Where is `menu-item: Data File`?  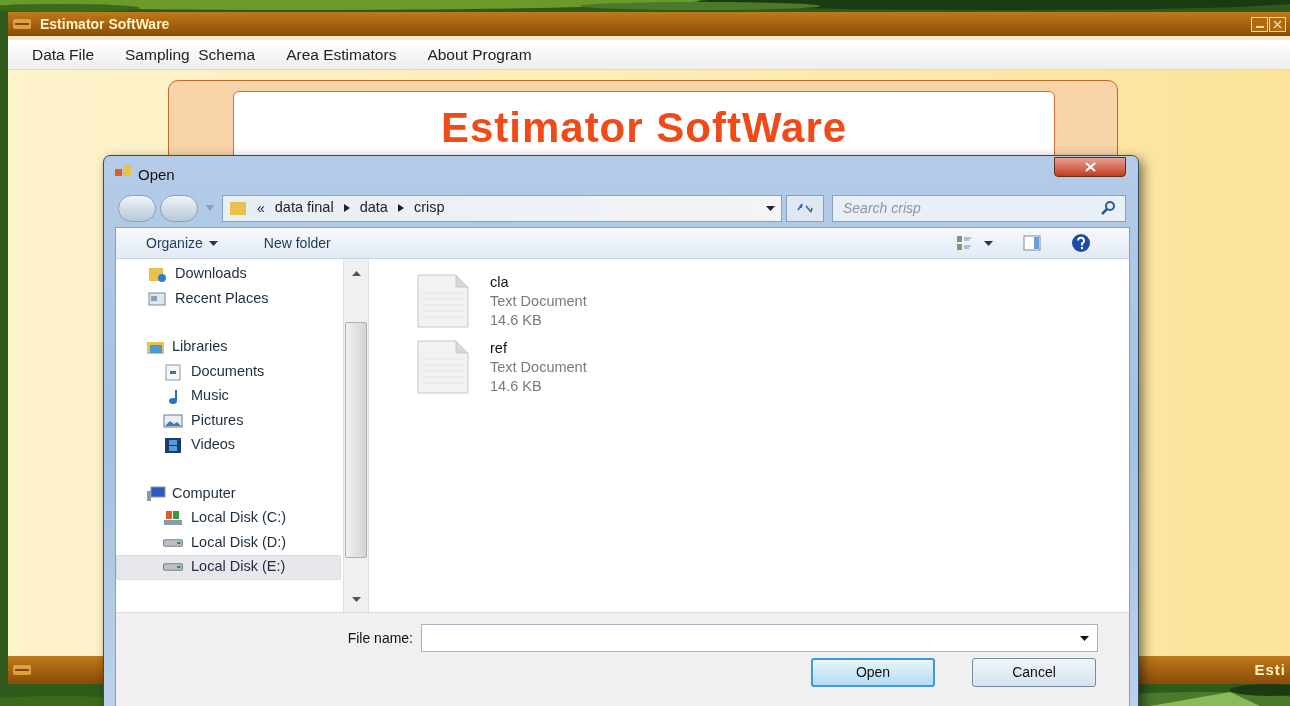
menu-item: Data File is located at coordinates (63, 54).